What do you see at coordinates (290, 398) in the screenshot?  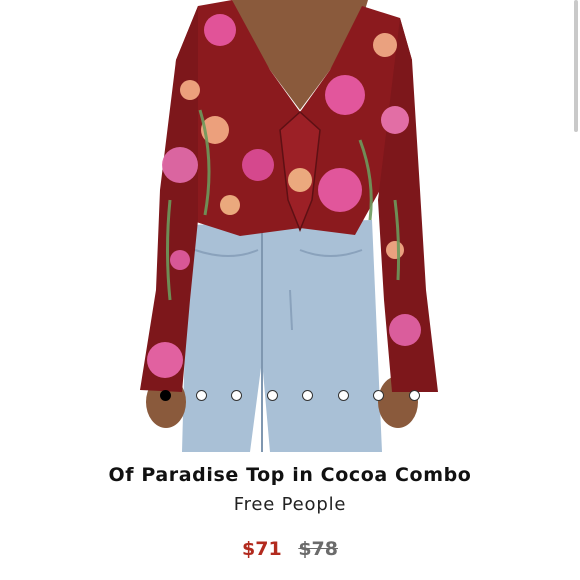 I see `carousel-pagination` at bounding box center [290, 398].